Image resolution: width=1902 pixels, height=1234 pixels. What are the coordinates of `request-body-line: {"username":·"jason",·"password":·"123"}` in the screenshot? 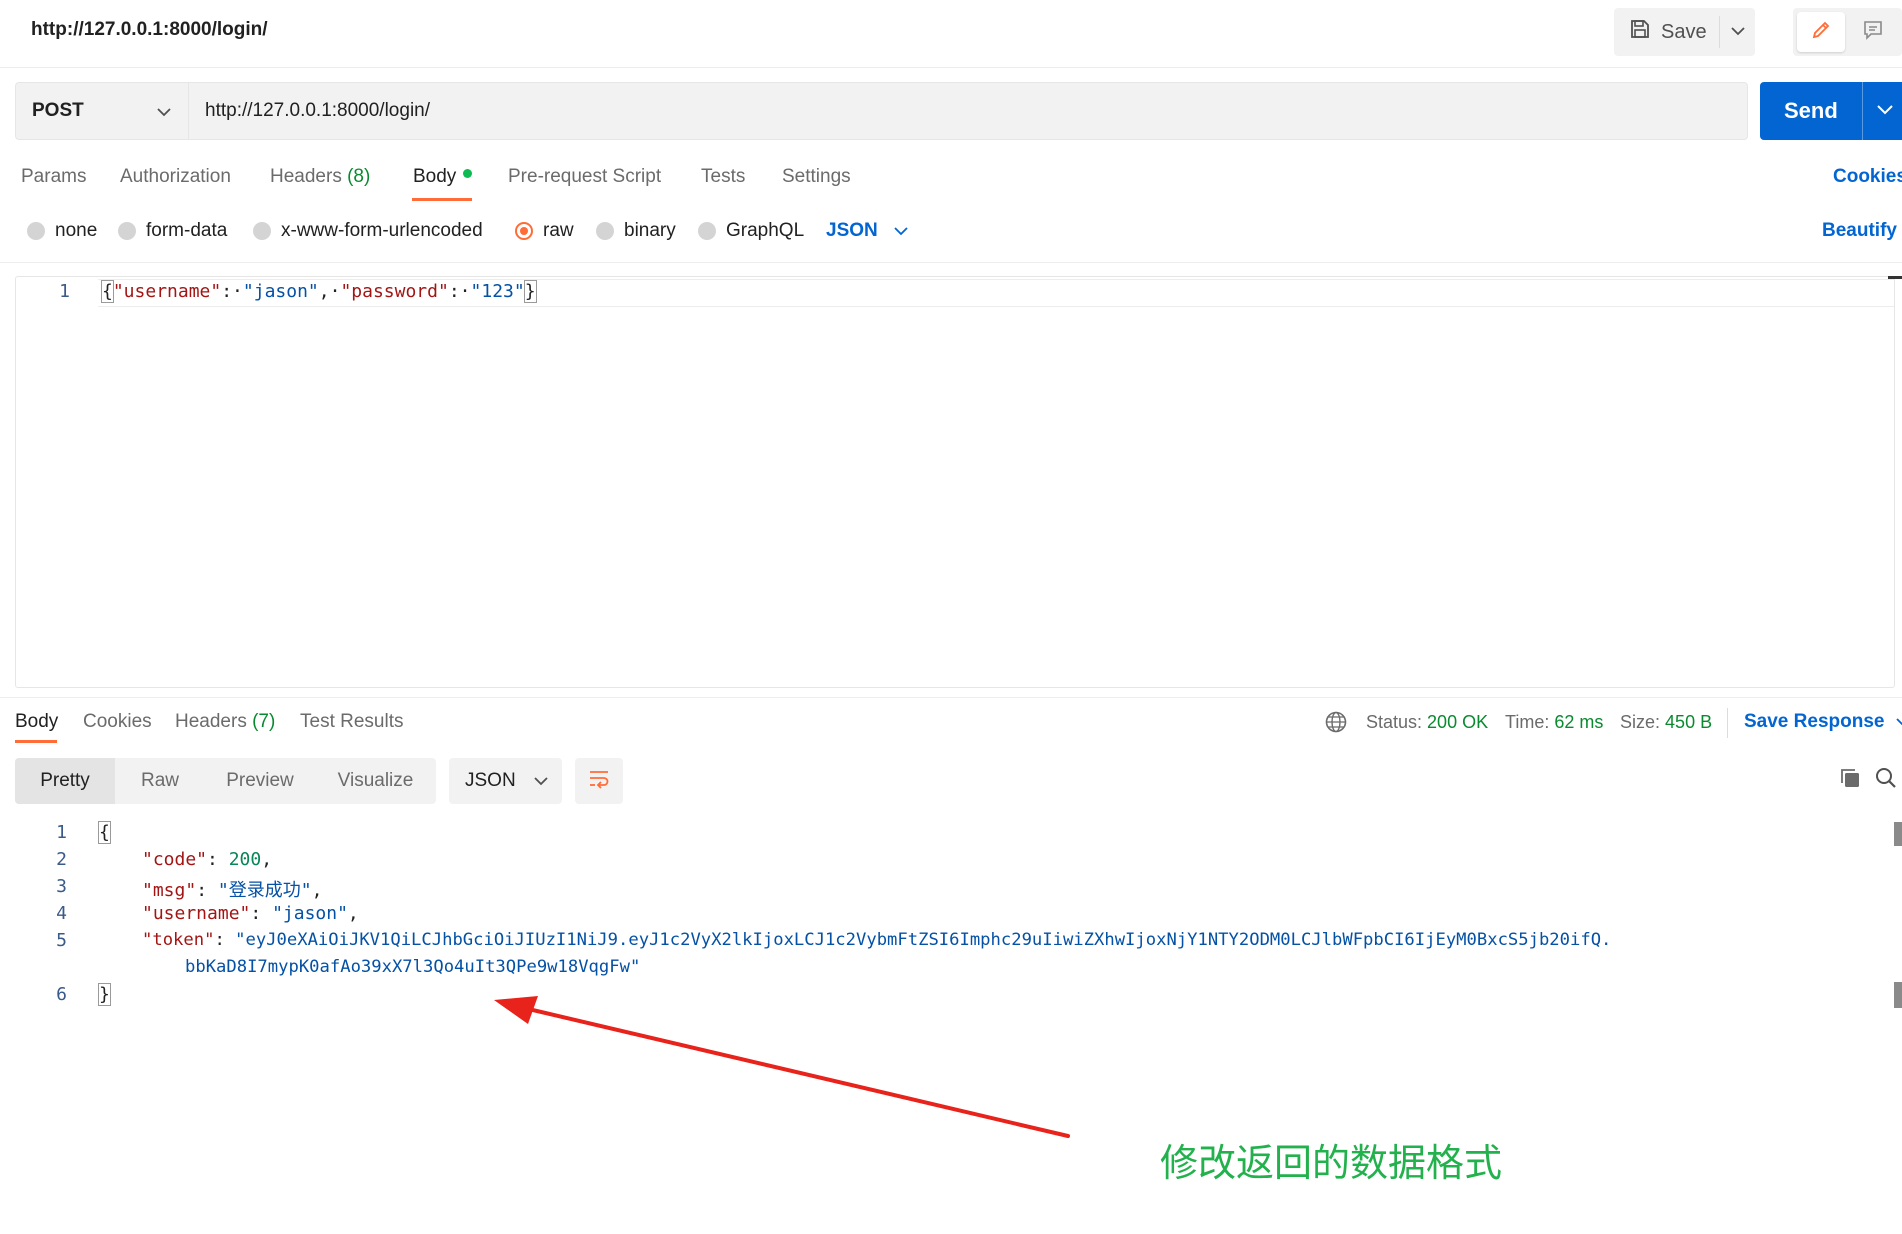 It's located at (319, 291).